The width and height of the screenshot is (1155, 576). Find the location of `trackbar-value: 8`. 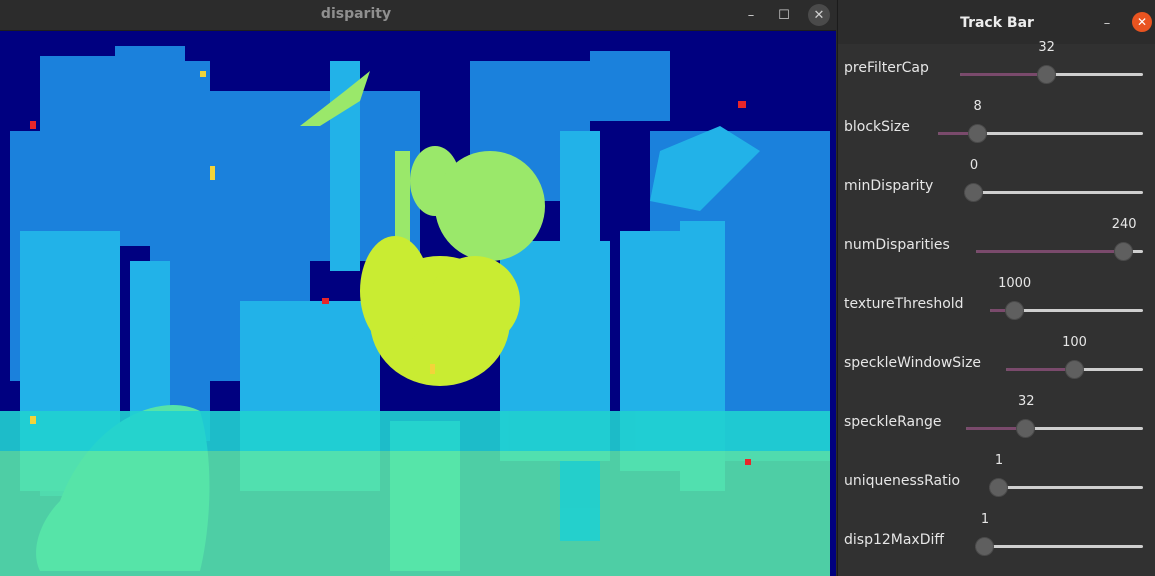

trackbar-value: 8 is located at coordinates (977, 106).